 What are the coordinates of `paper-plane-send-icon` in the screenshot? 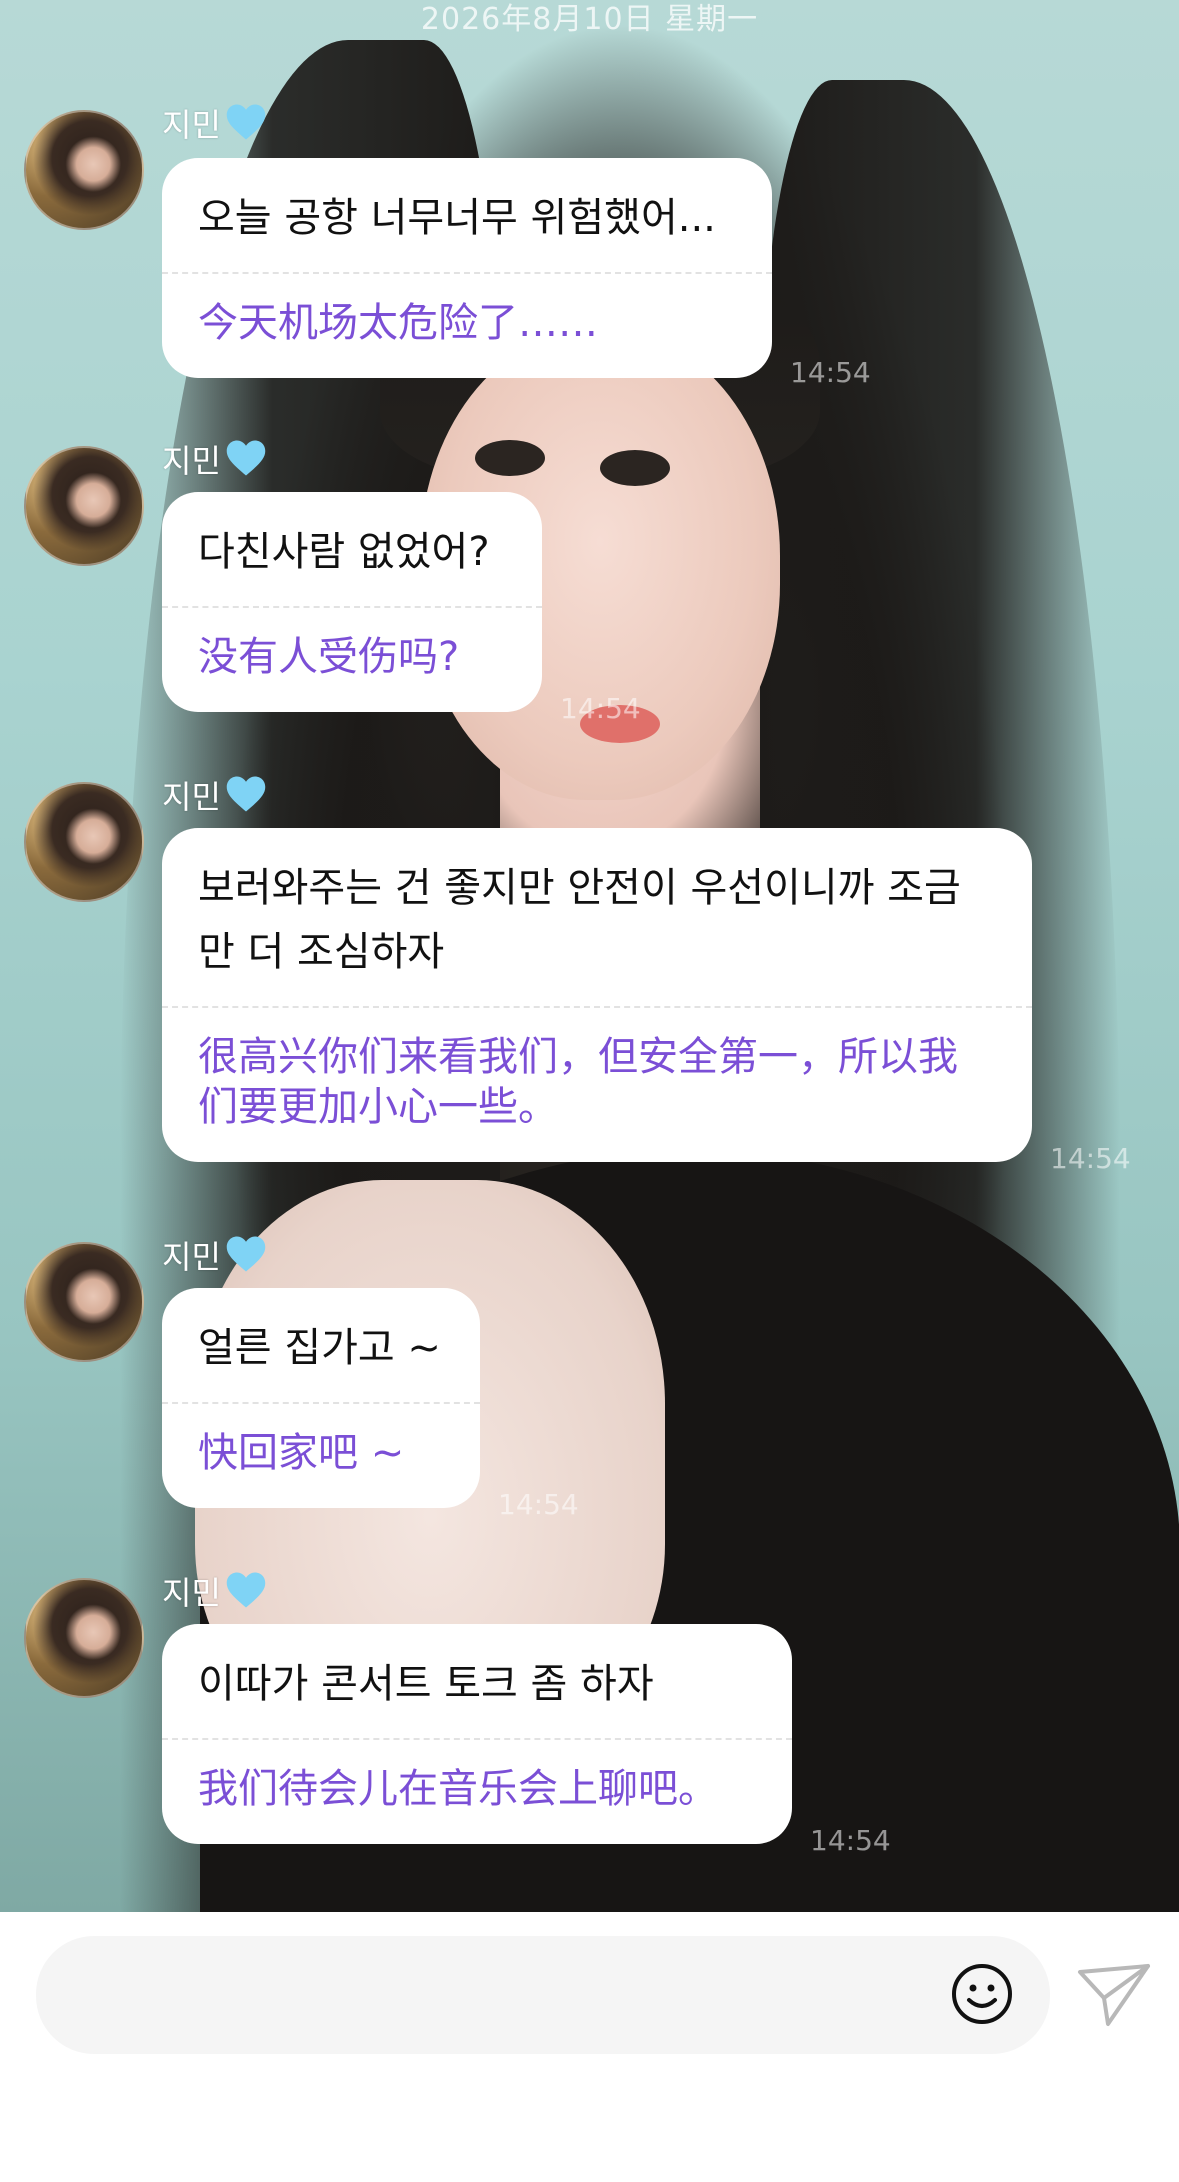 It's located at (1114, 1995).